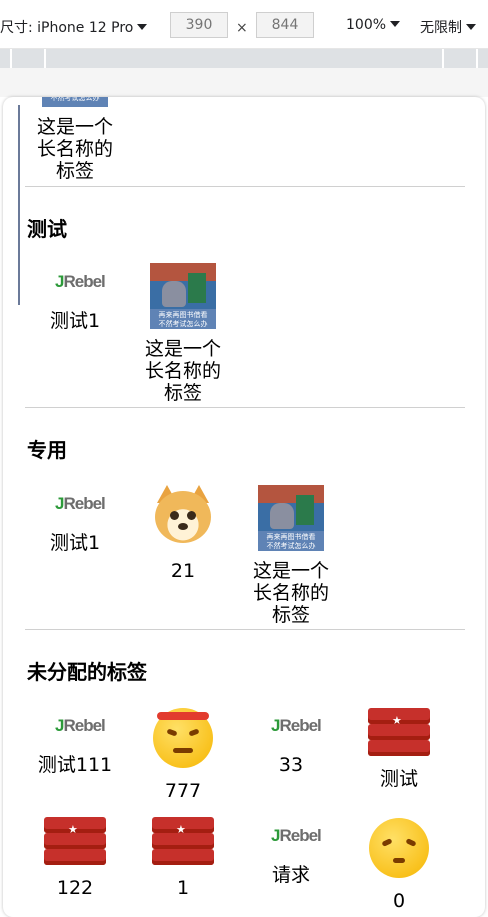  Describe the element at coordinates (290, 875) in the screenshot. I see `tag-label: 请求` at that location.